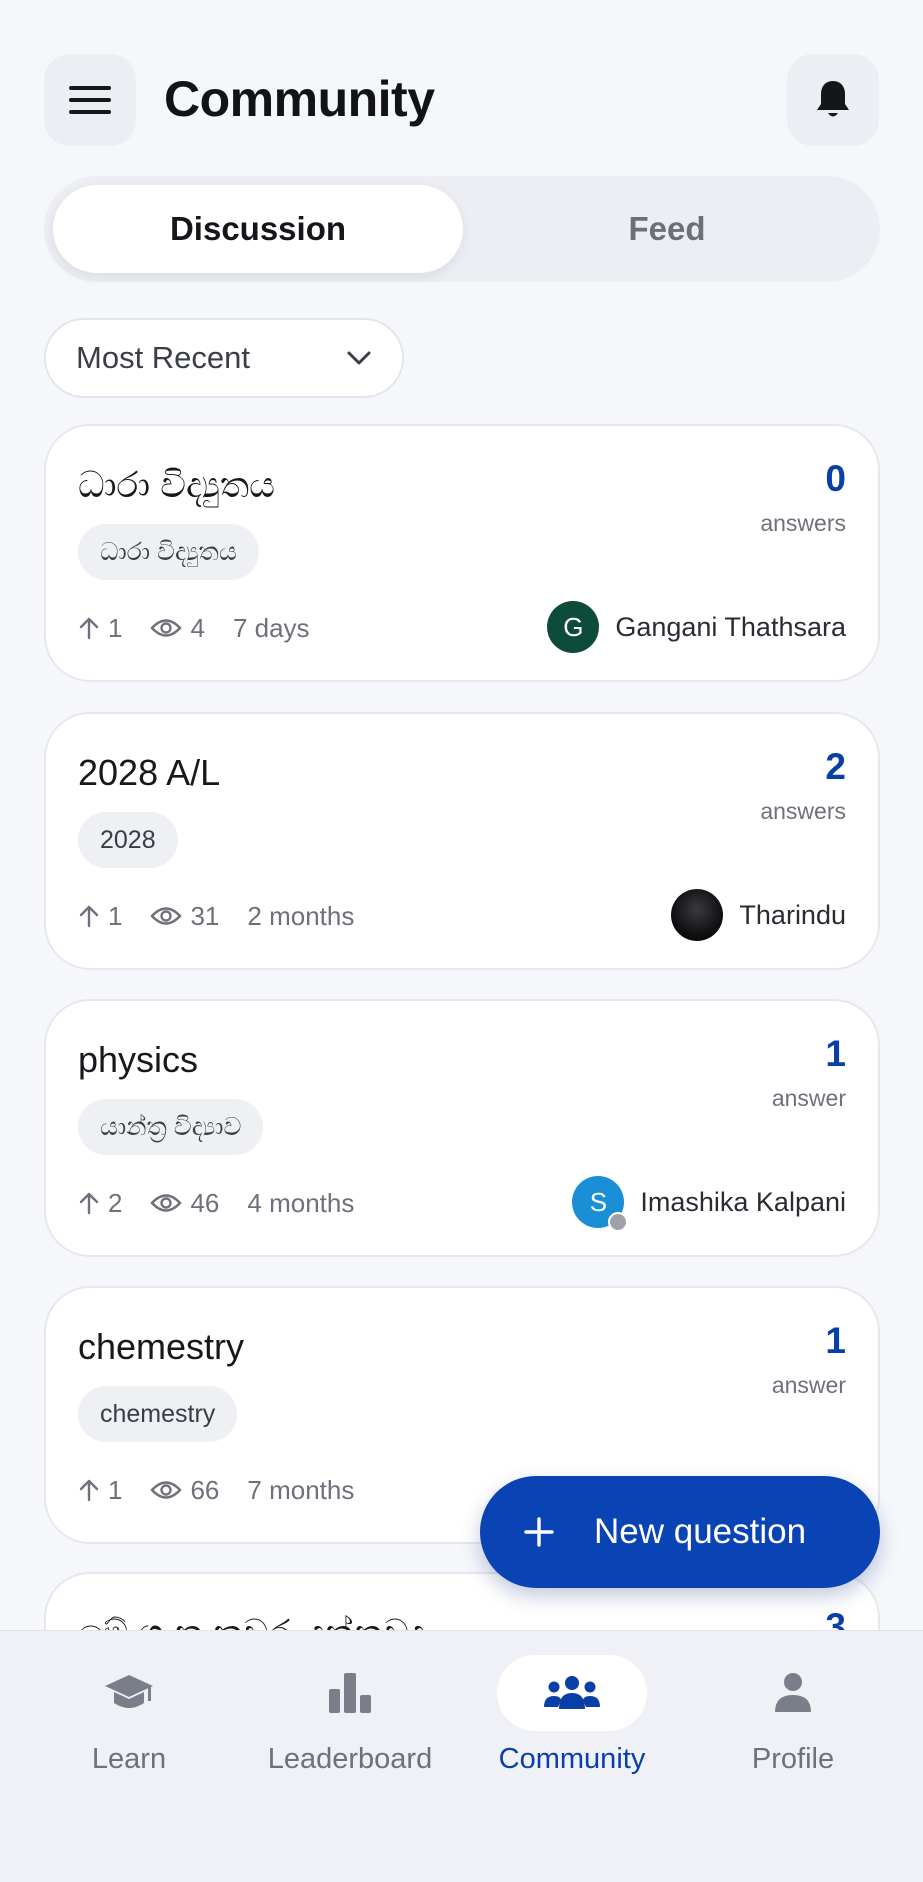 This screenshot has width=923, height=1882. What do you see at coordinates (251, 1621) in the screenshot?
I see `question-title: මේ ගැන කවුරු දන්නවද` at bounding box center [251, 1621].